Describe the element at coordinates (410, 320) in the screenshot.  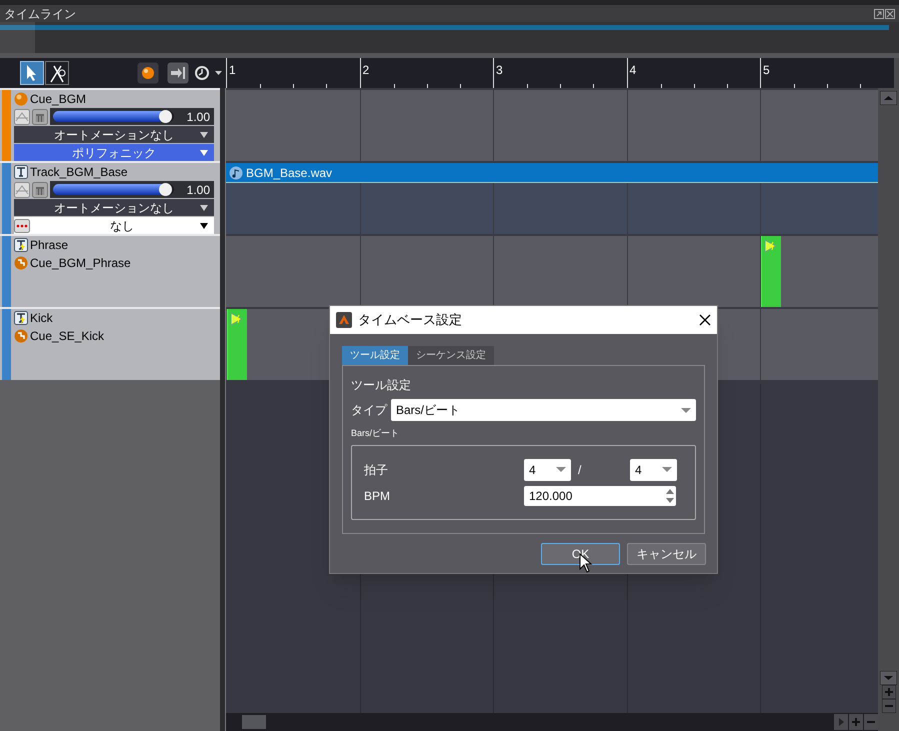
I see `dialog-title: タイムベース設定` at that location.